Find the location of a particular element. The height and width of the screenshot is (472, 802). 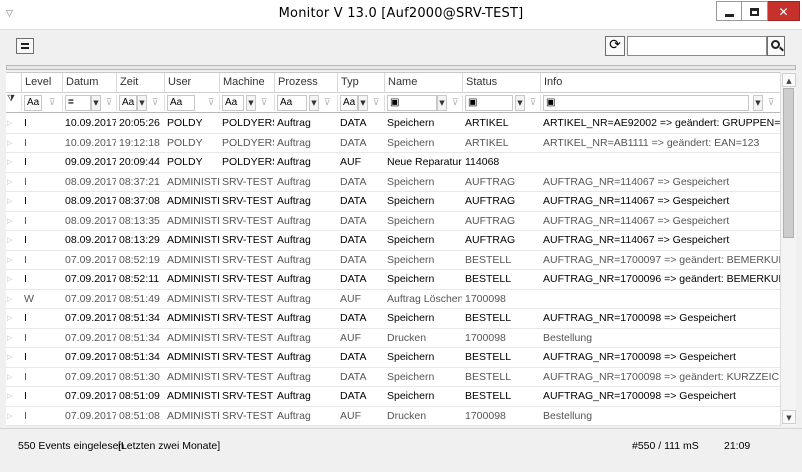

column-header-level: Level is located at coordinates (41, 83).